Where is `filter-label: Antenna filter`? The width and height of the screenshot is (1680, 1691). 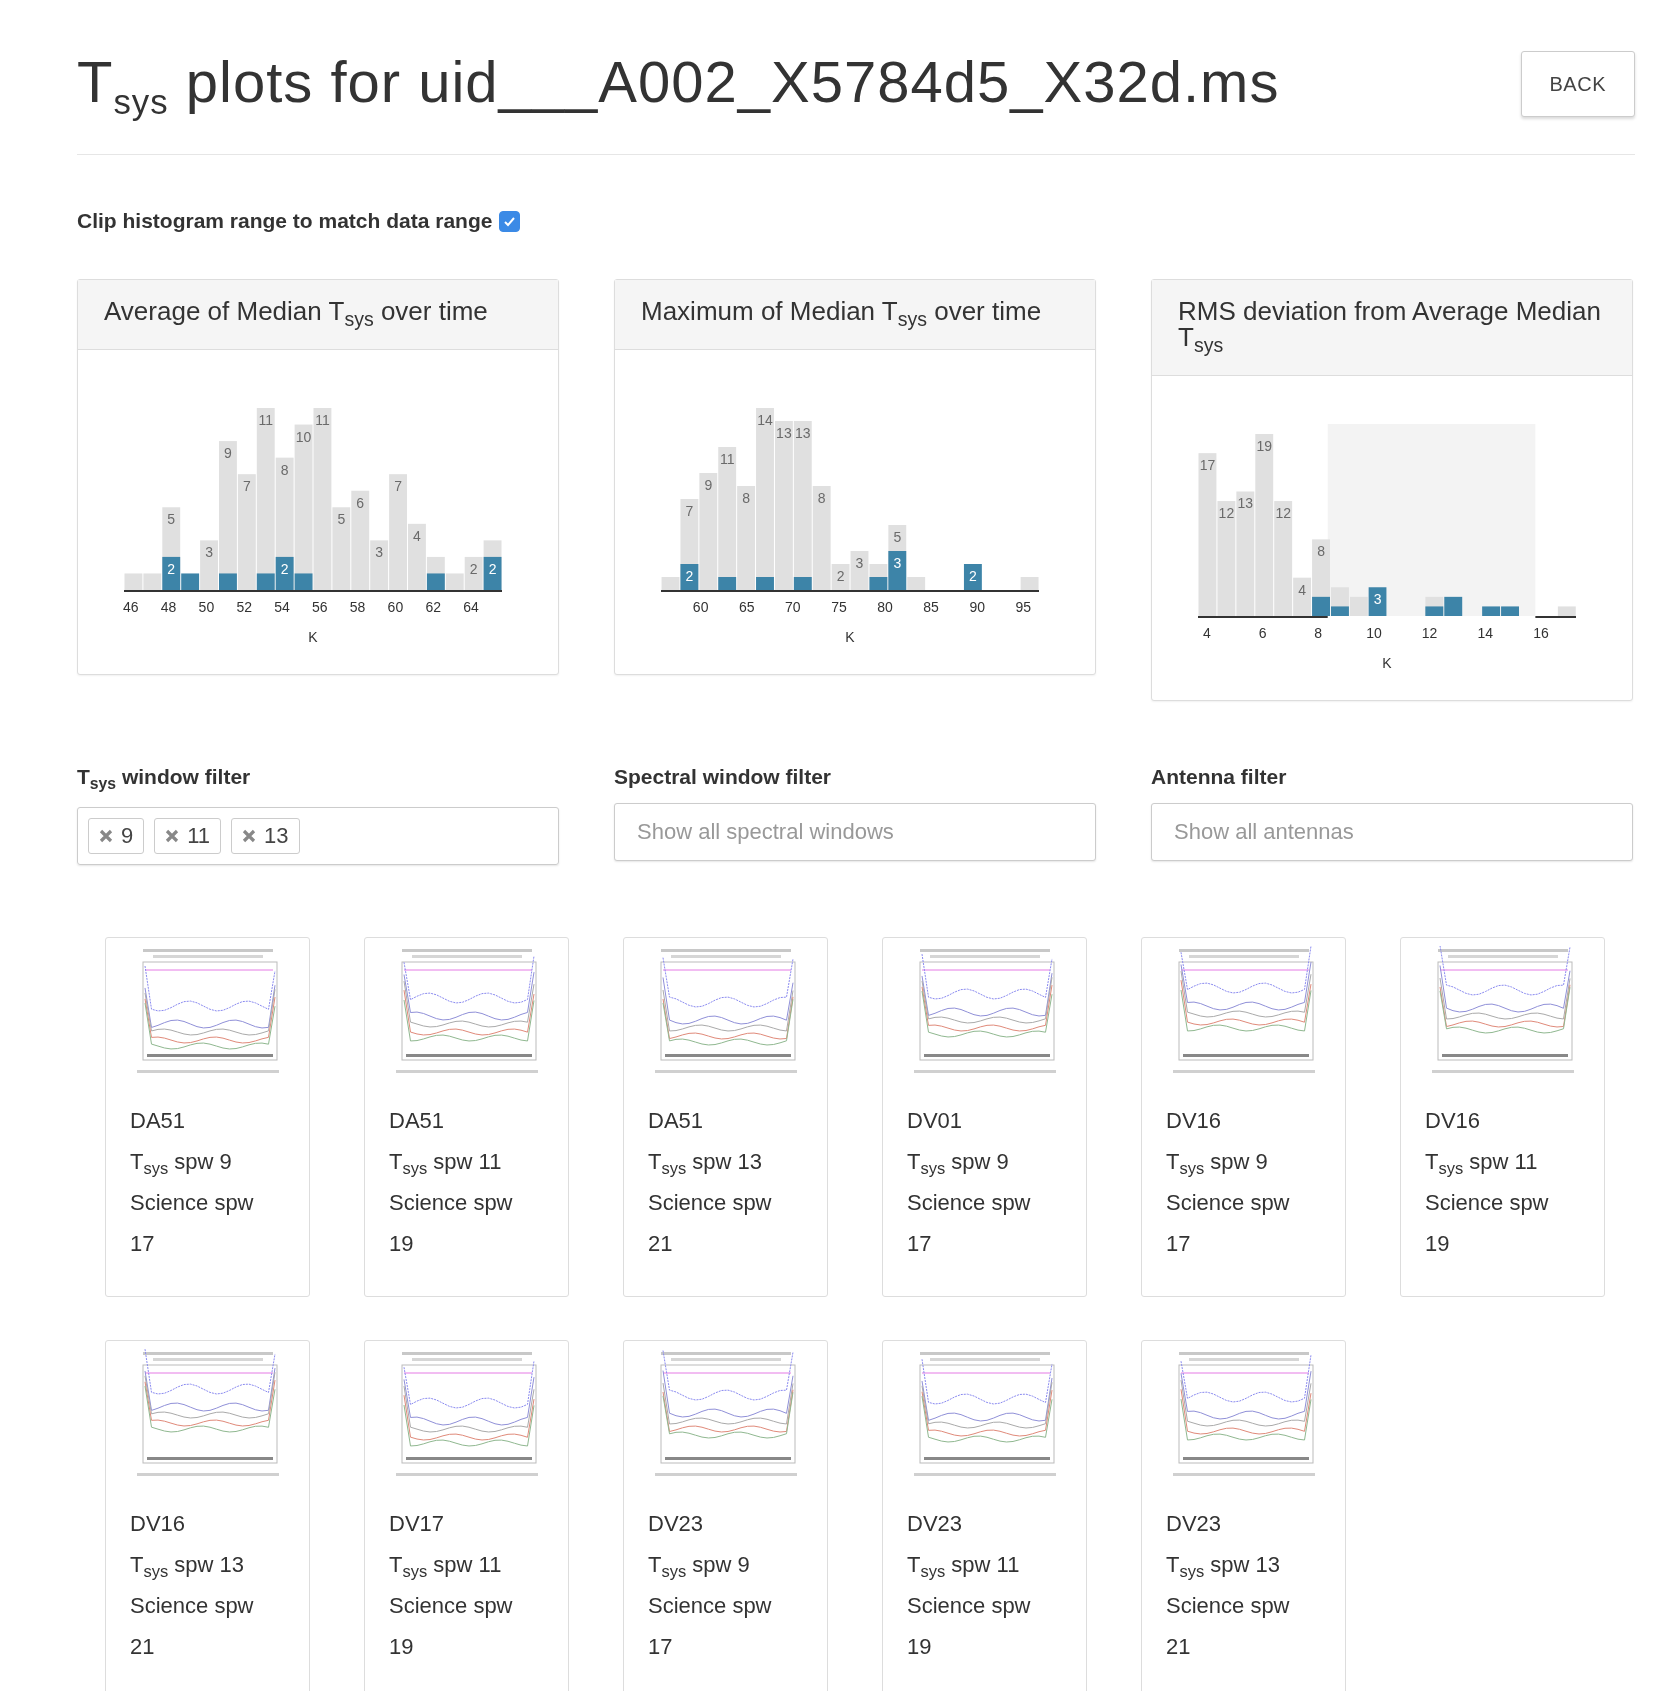
filter-label: Antenna filter is located at coordinates (1219, 777).